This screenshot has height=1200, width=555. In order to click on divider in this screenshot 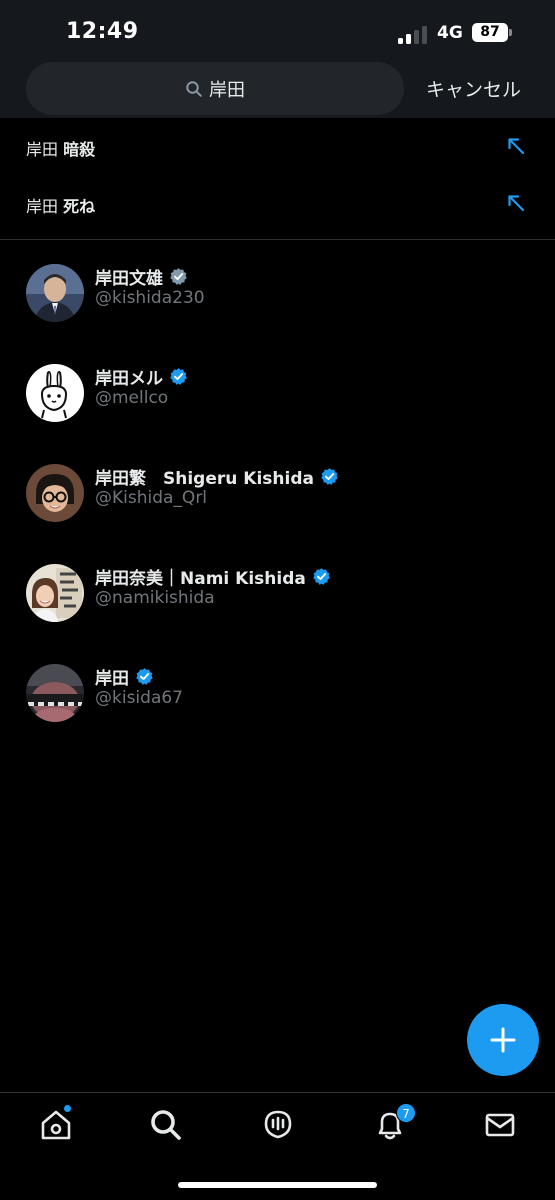, I will do `click(277, 239)`.